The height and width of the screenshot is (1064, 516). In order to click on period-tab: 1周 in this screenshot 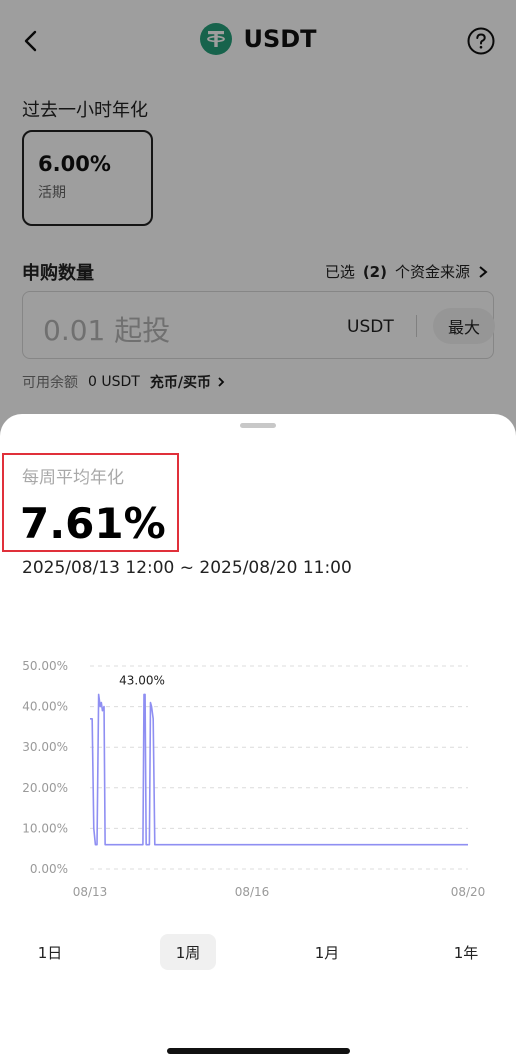, I will do `click(188, 952)`.